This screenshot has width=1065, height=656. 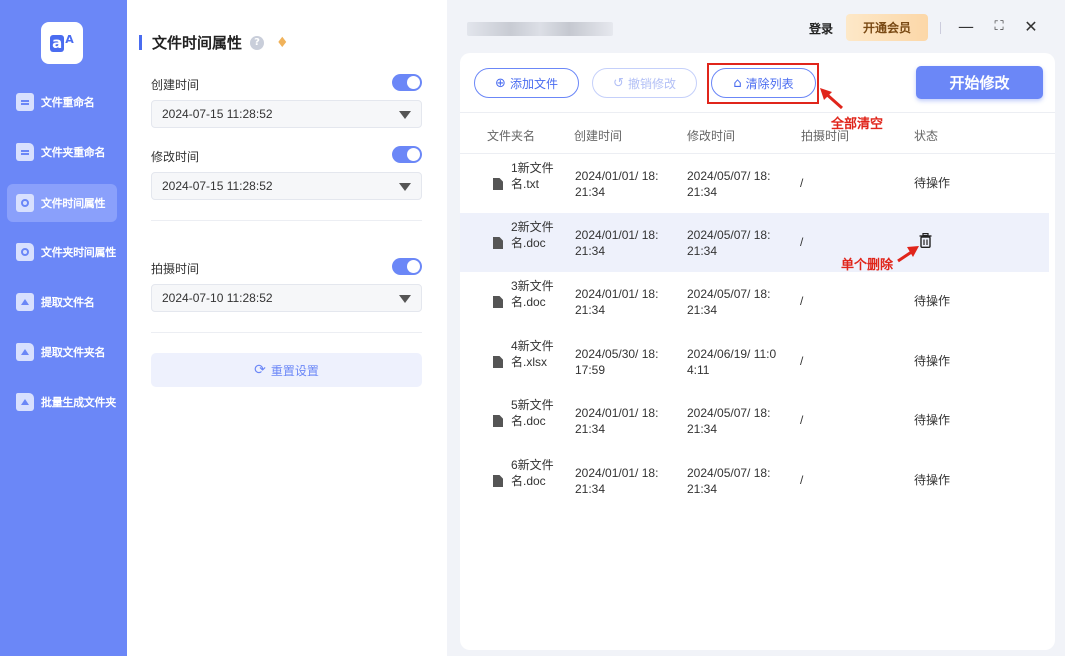 I want to click on sidebar-item-extract-foldername: 提取文件夹名, so click(x=62, y=352).